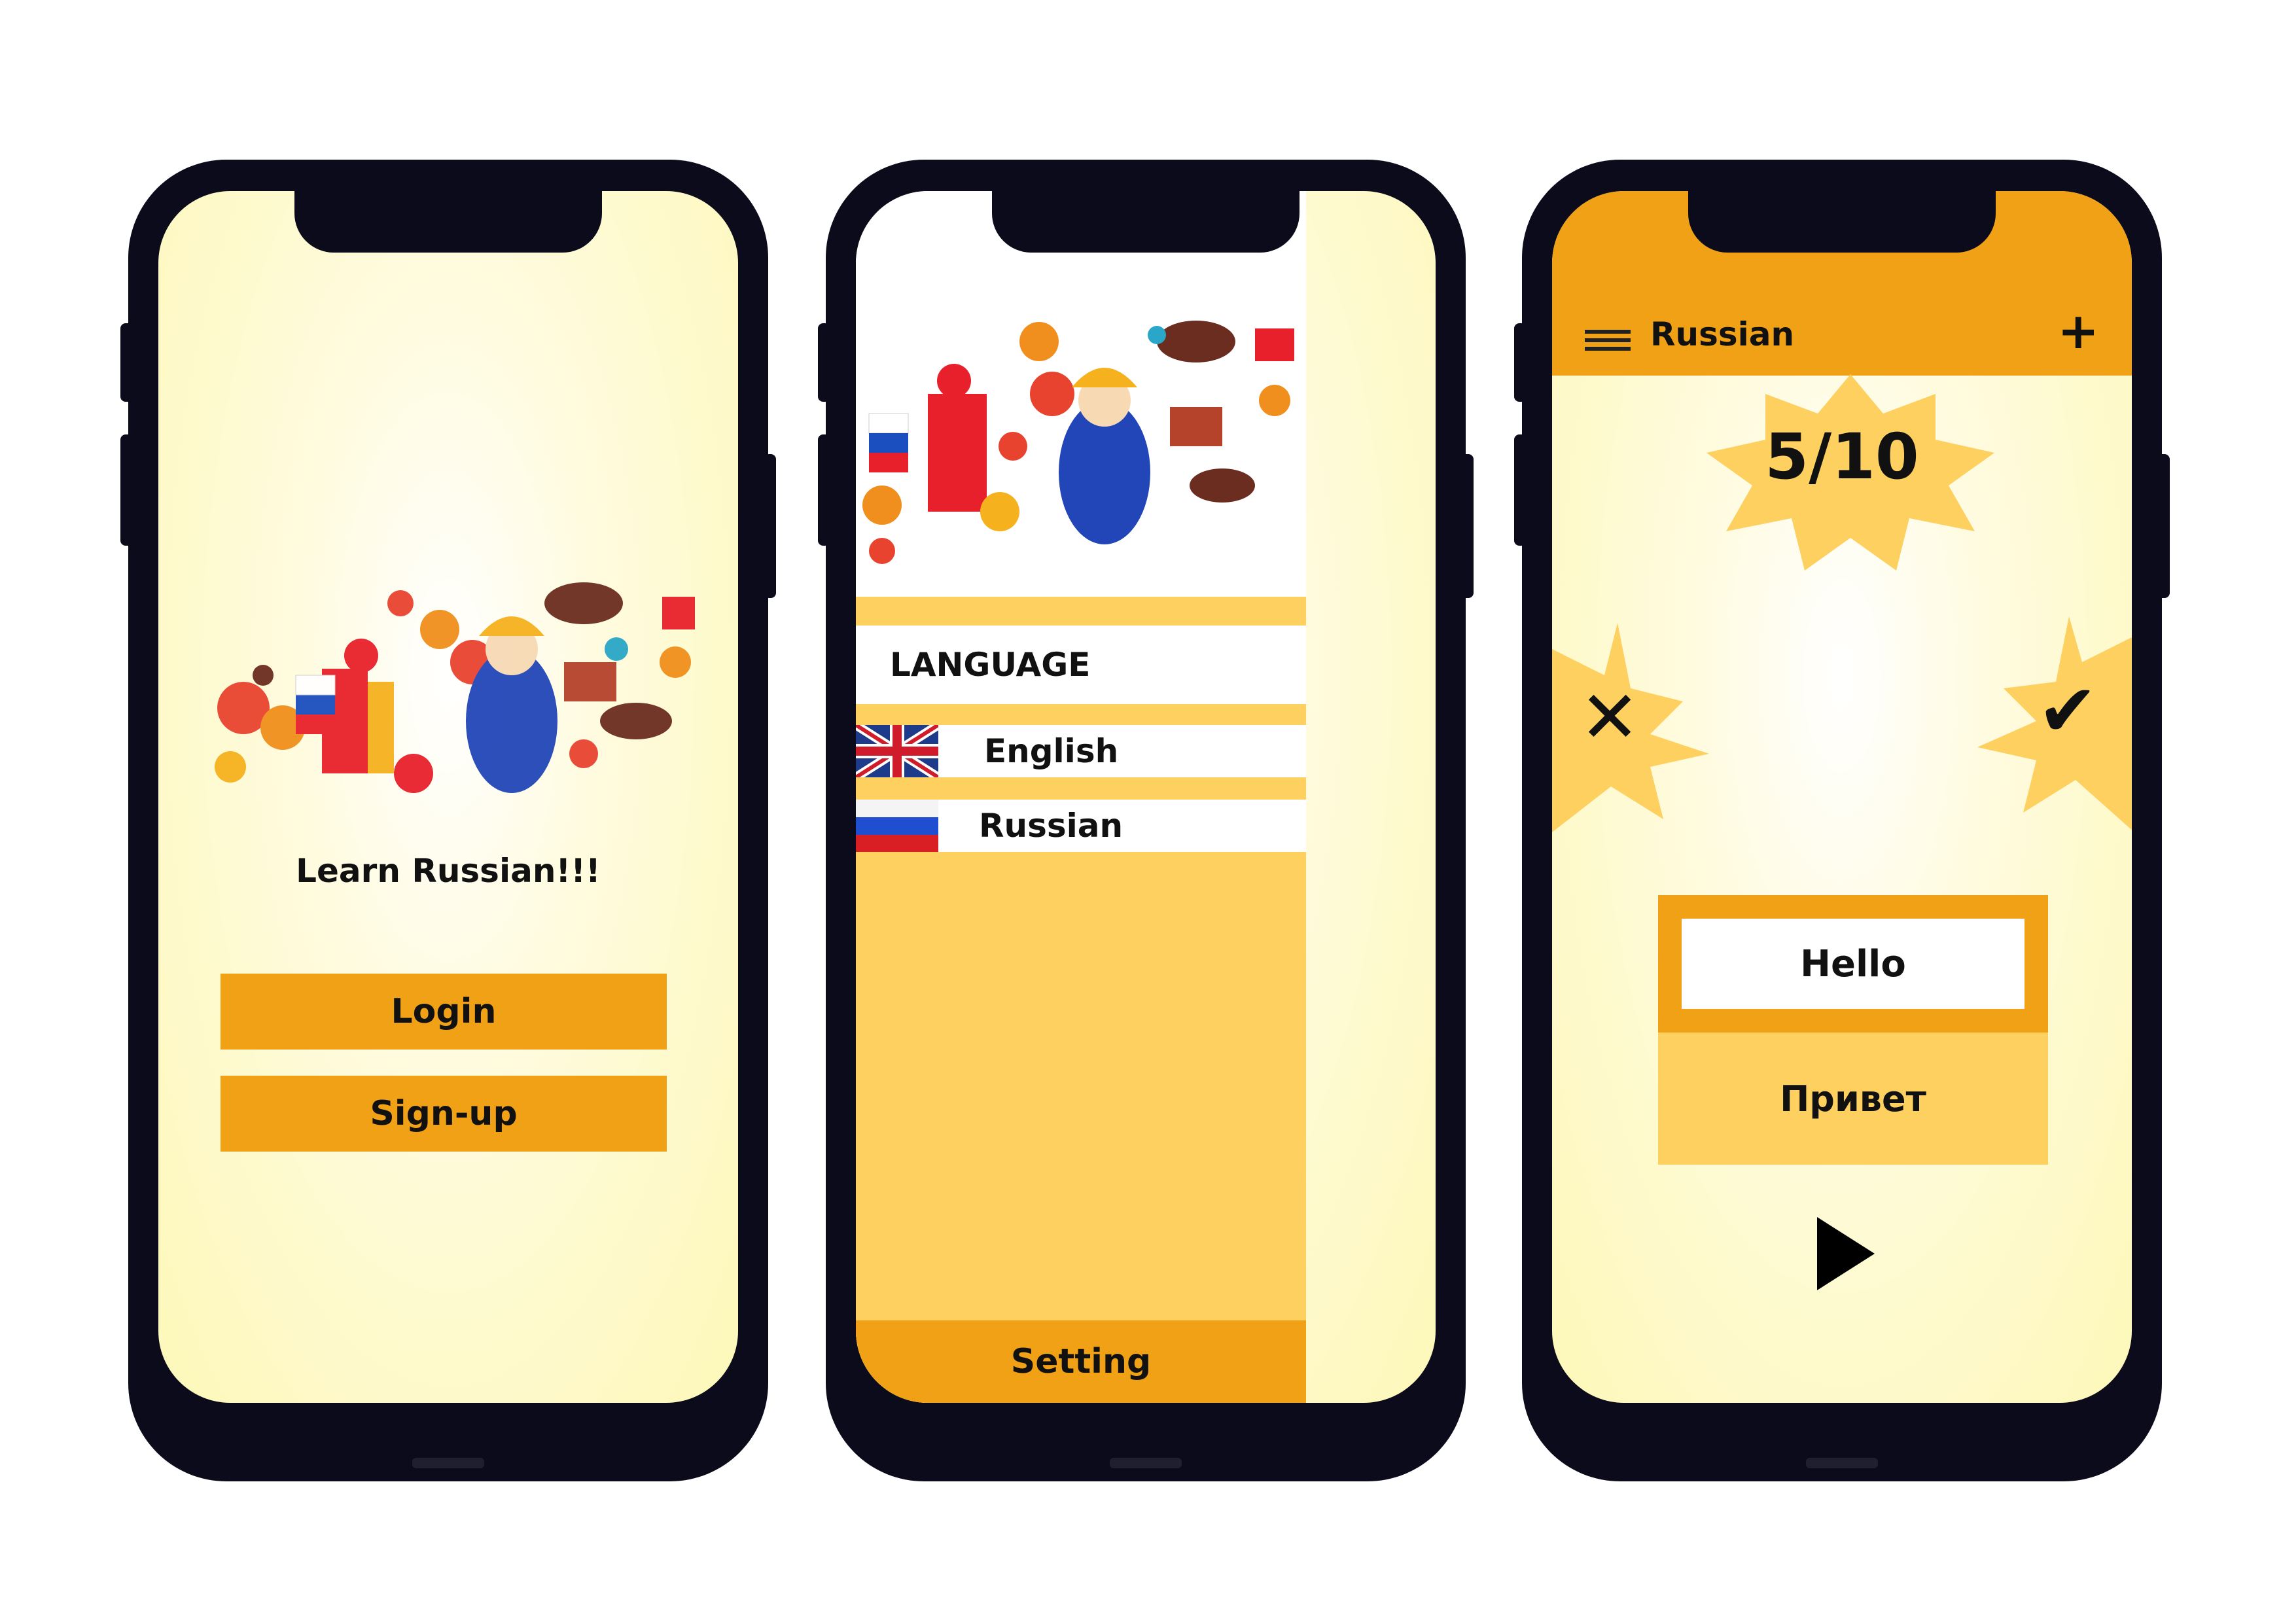 The width and height of the screenshot is (2281, 1624). I want to click on language-heading-label: LANGUAGE, so click(990, 665).